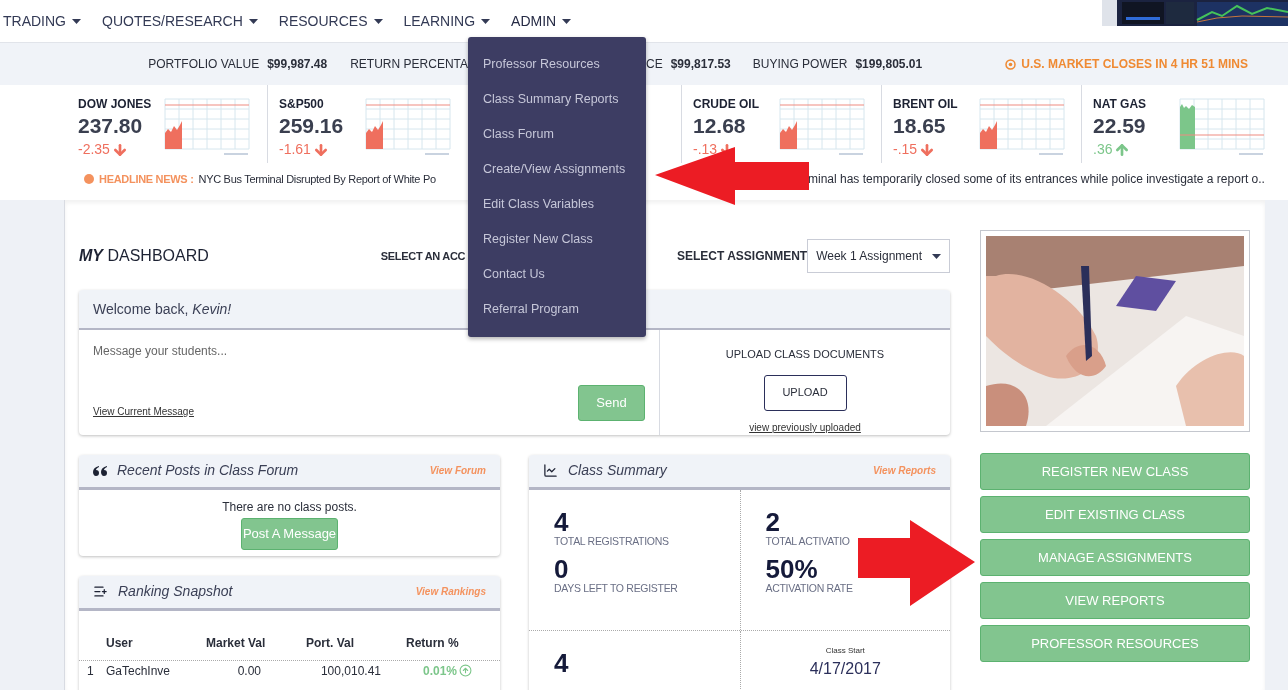  I want to click on quote-icon, so click(100, 470).